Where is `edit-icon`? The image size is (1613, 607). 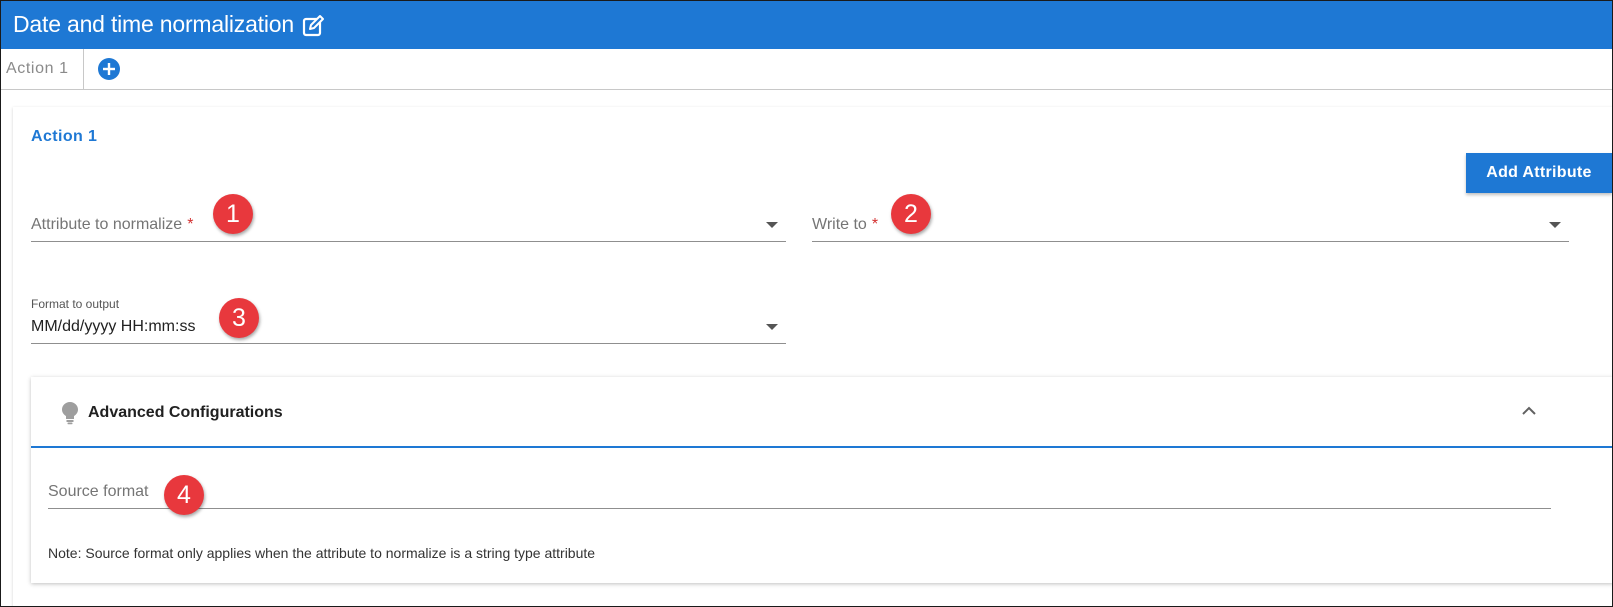
edit-icon is located at coordinates (313, 26).